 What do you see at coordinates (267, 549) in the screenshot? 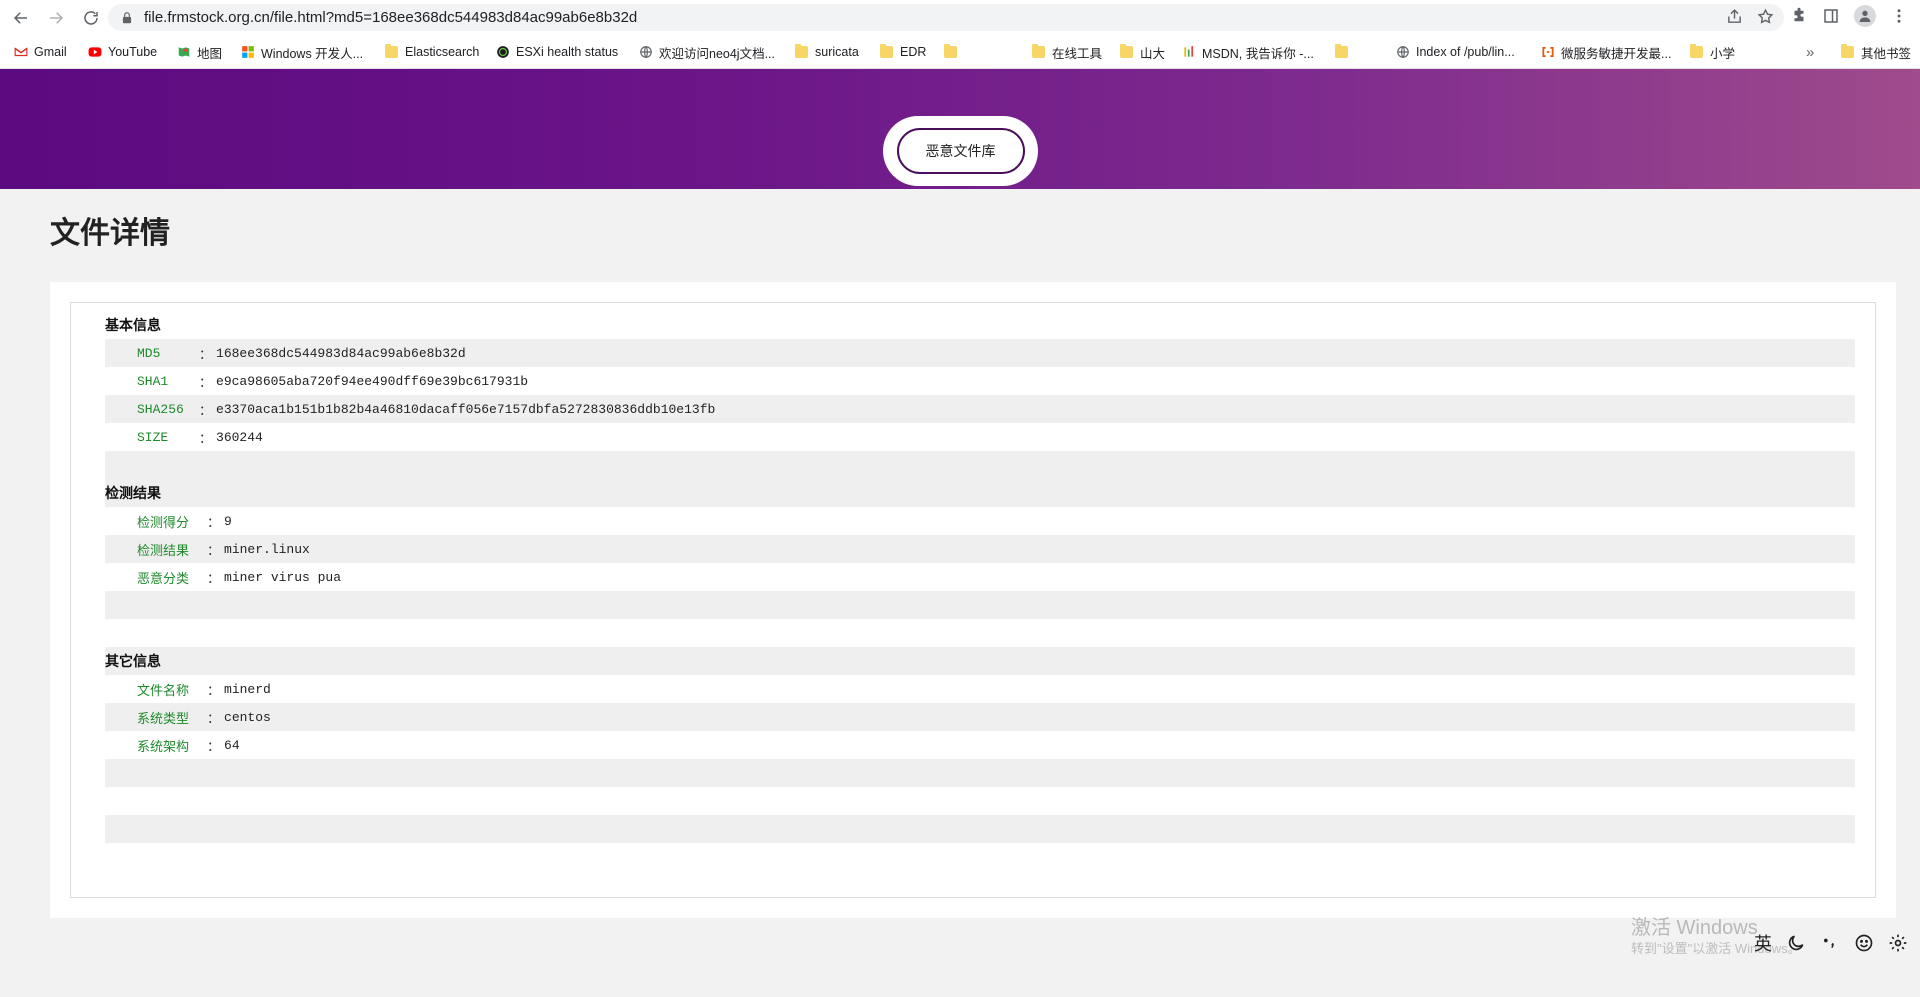
I see `info-value: miner.linux` at bounding box center [267, 549].